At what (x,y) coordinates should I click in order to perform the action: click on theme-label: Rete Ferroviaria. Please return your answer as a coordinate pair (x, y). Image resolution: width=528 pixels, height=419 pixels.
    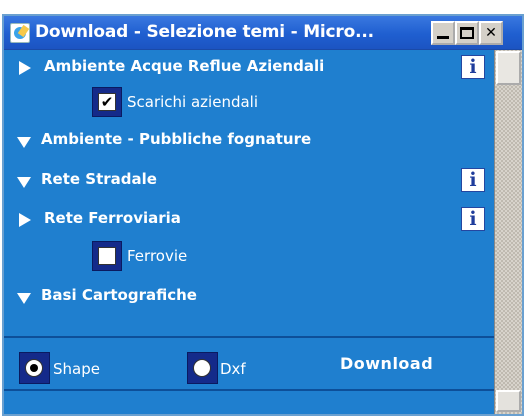
    Looking at the image, I should click on (112, 218).